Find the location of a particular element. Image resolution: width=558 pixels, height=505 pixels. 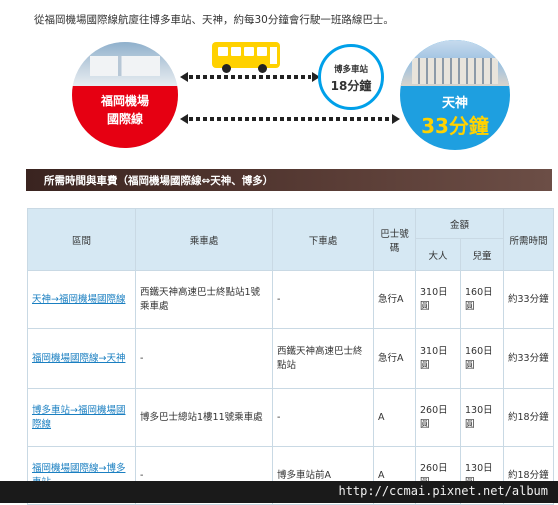

board-cell: 西鐵天神高速巴士終點站1號乘車處 is located at coordinates (204, 299).